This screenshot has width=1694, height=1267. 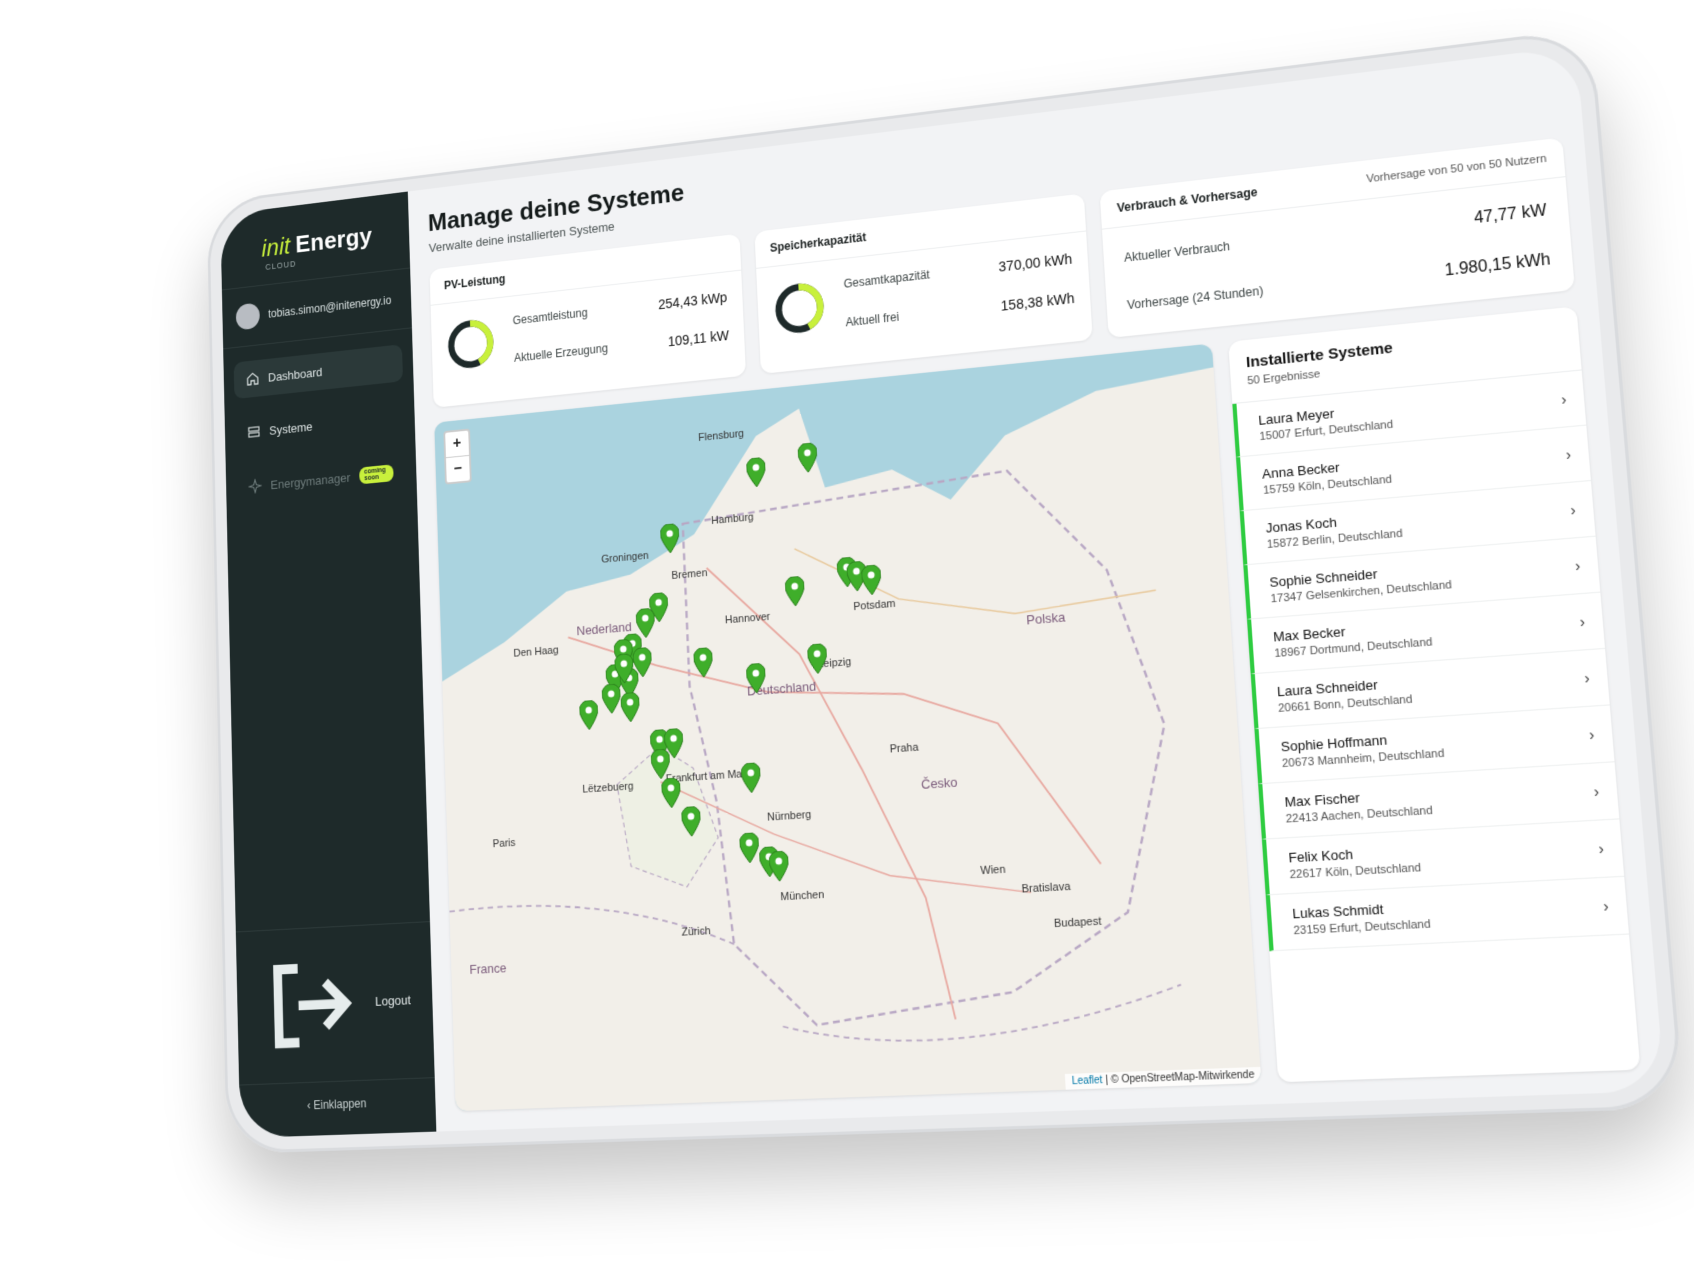 I want to click on pv-current-value: 109,11 kW, so click(x=698, y=338).